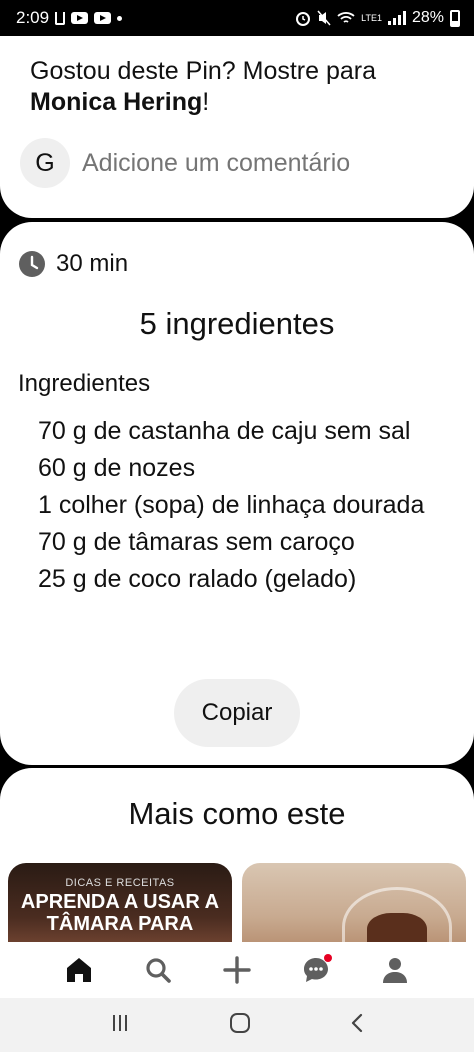 The image size is (474, 1052). I want to click on search-icon, so click(158, 970).